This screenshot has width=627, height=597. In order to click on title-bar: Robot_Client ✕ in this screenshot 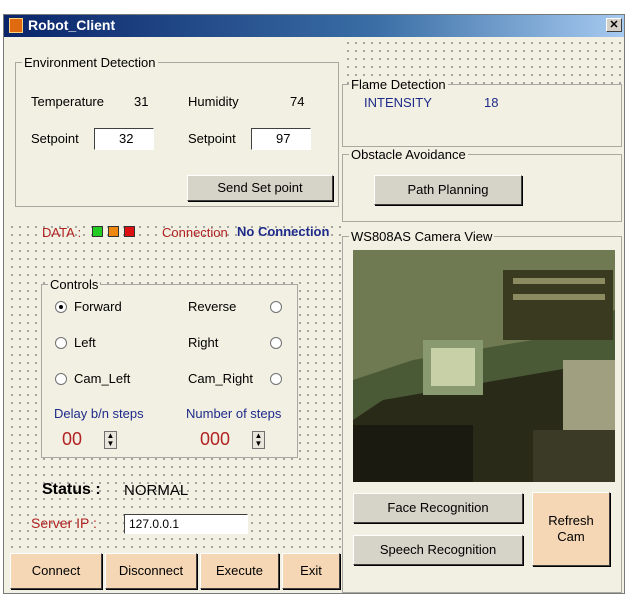, I will do `click(314, 26)`.